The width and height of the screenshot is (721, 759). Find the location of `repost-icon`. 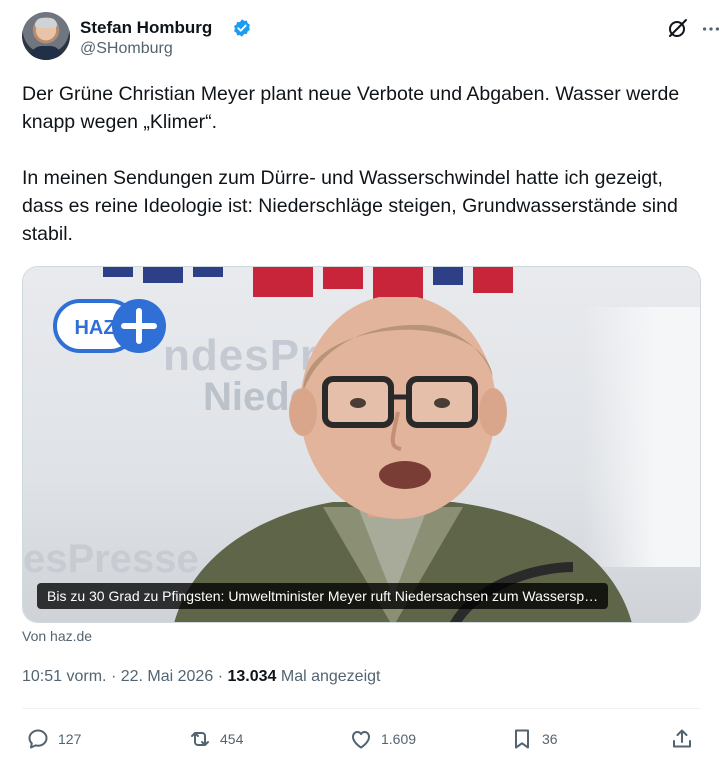

repost-icon is located at coordinates (200, 739).